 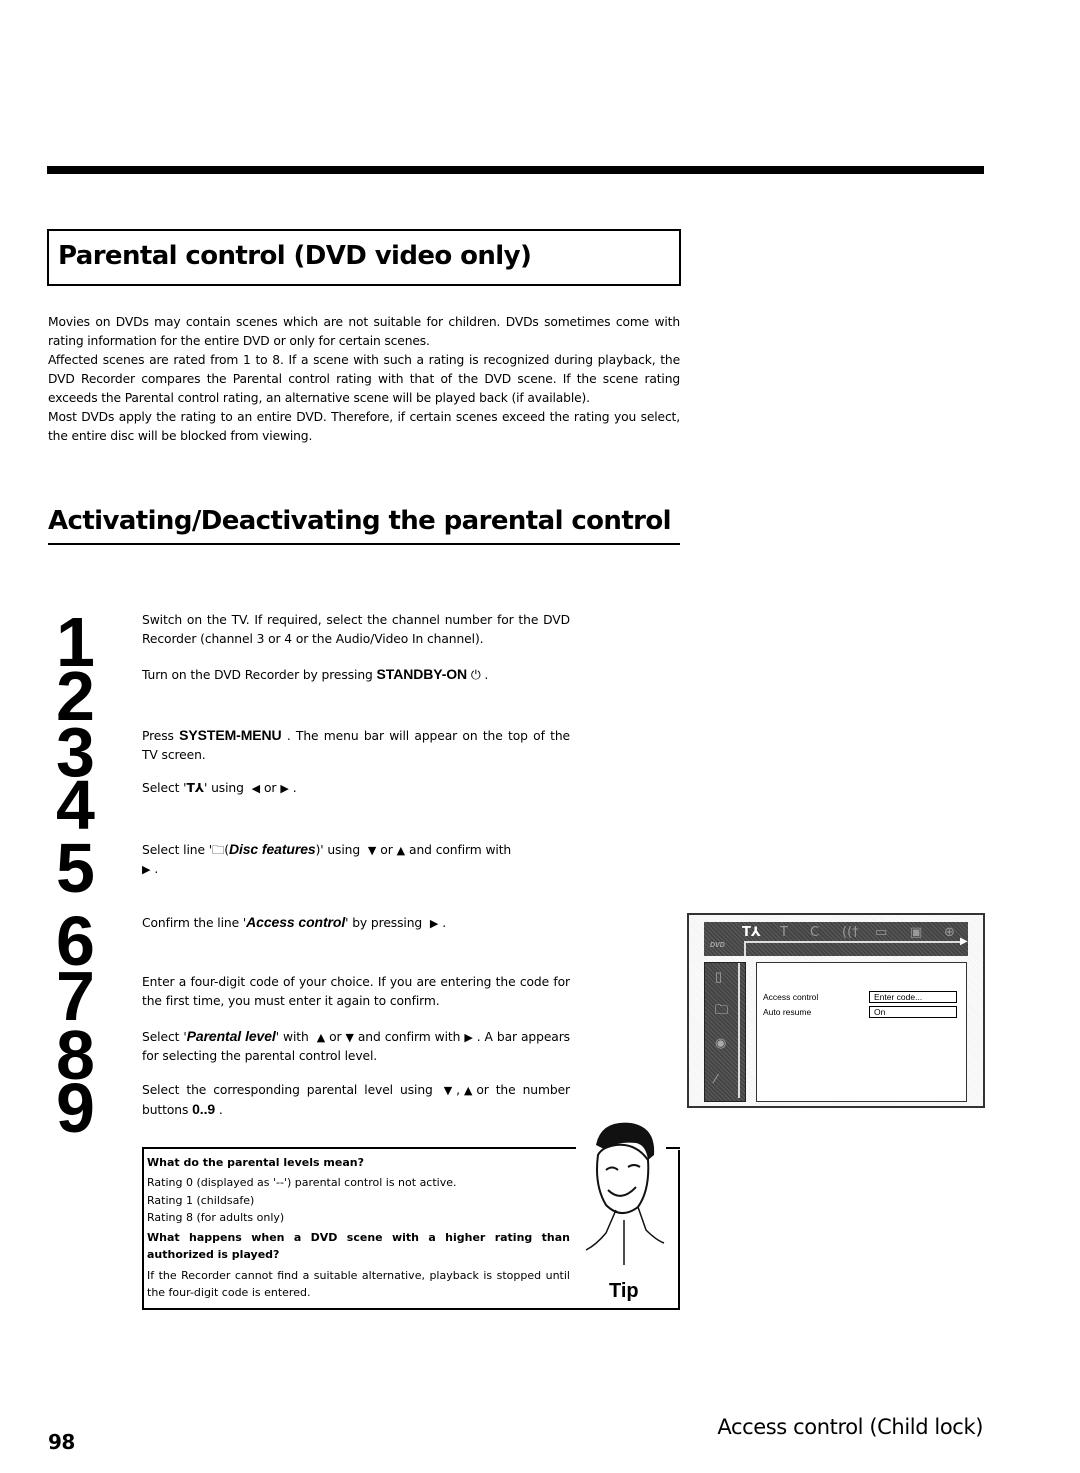 I want to click on disc-icon: ◉, so click(x=721, y=1042).